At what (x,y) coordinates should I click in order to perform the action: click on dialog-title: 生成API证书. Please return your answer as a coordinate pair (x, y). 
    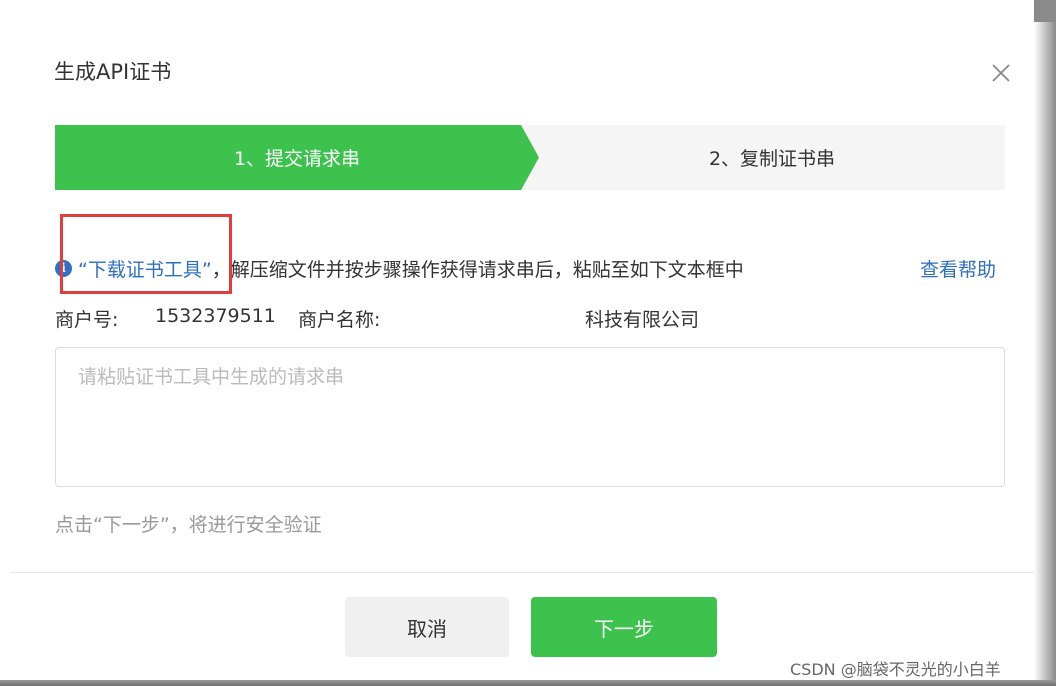
    Looking at the image, I should click on (113, 72).